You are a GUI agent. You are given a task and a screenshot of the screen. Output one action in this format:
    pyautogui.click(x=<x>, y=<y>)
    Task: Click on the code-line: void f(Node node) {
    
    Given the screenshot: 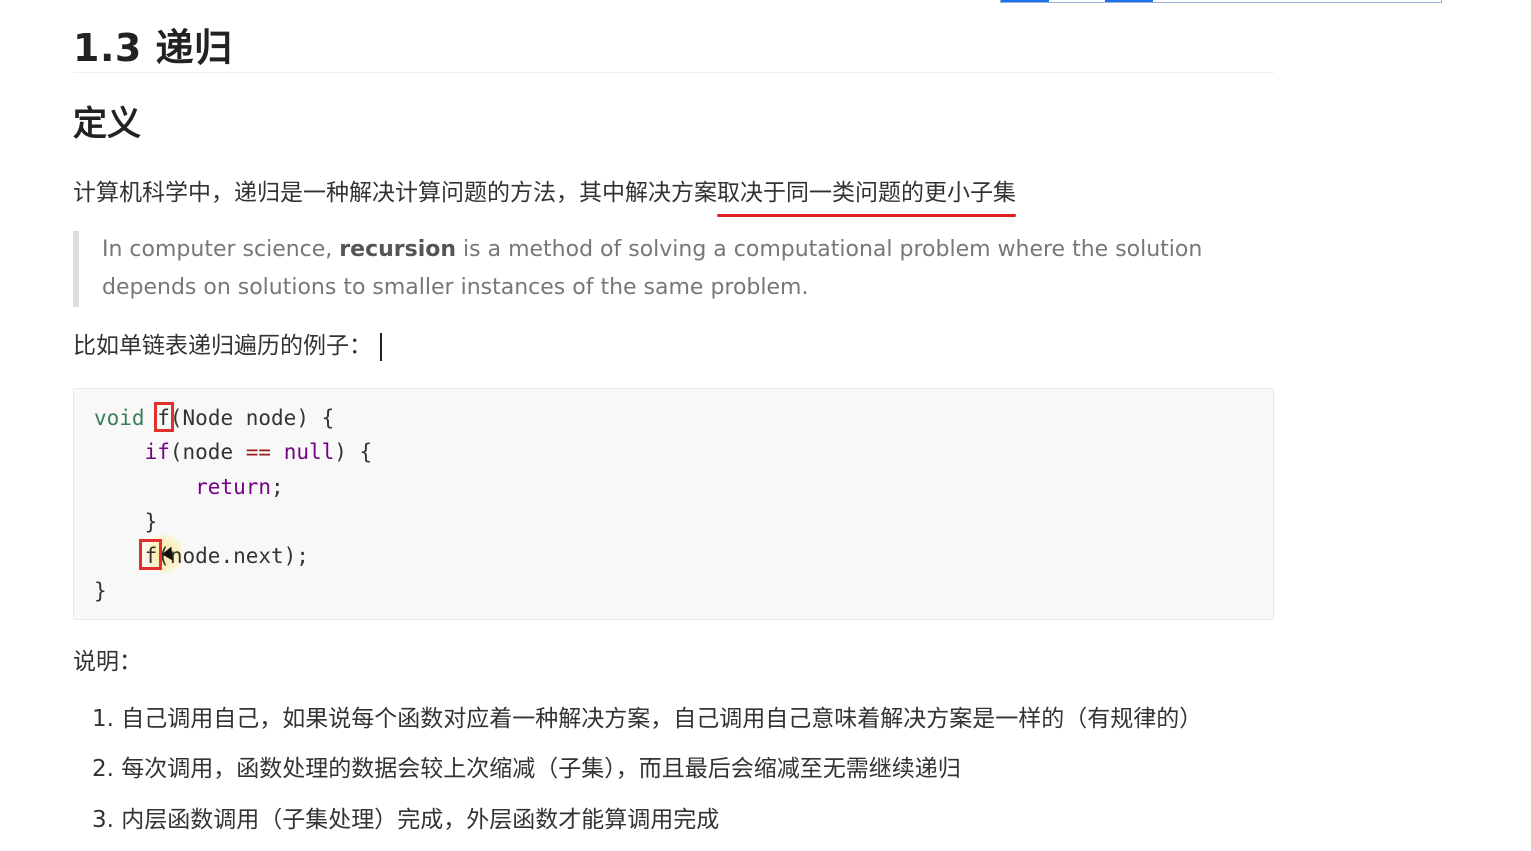 What is the action you would take?
    pyautogui.click(x=214, y=418)
    